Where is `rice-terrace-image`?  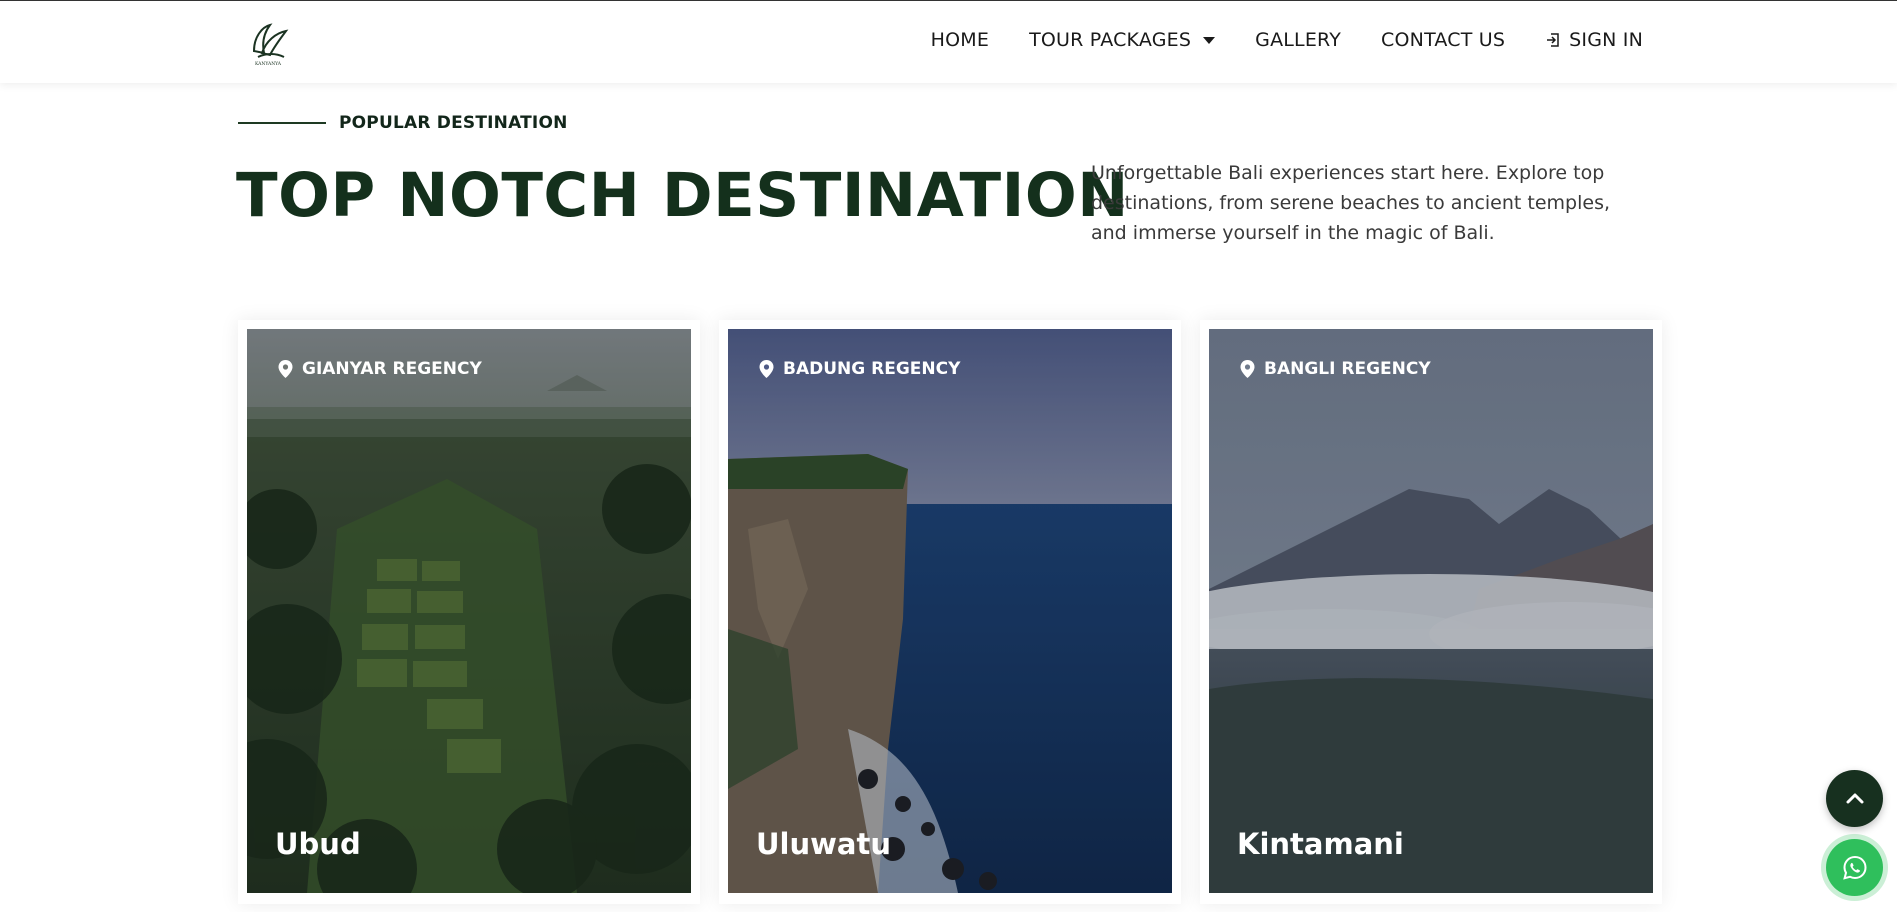 rice-terrace-image is located at coordinates (469, 611).